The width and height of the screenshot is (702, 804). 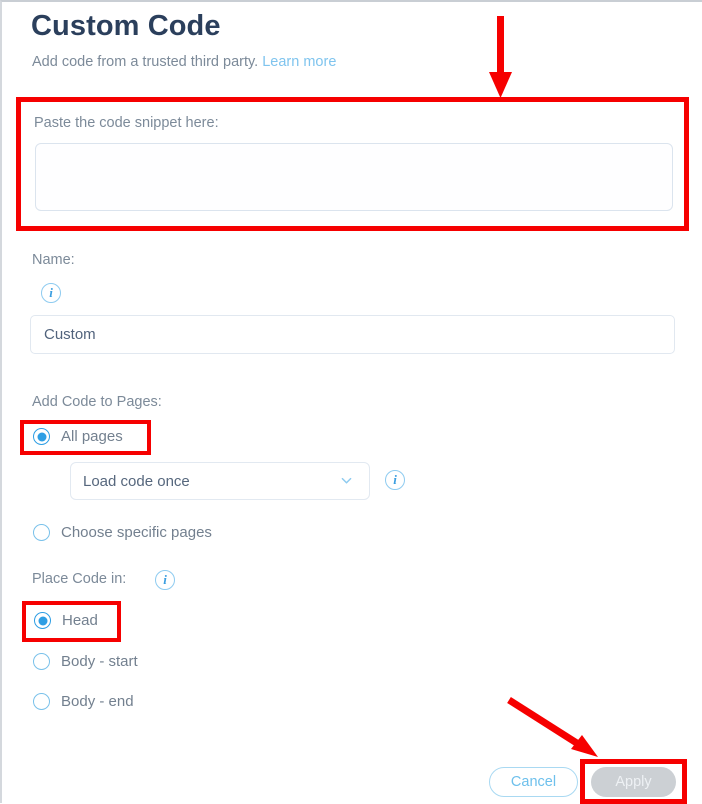 I want to click on name-label: Name:, so click(x=53, y=260).